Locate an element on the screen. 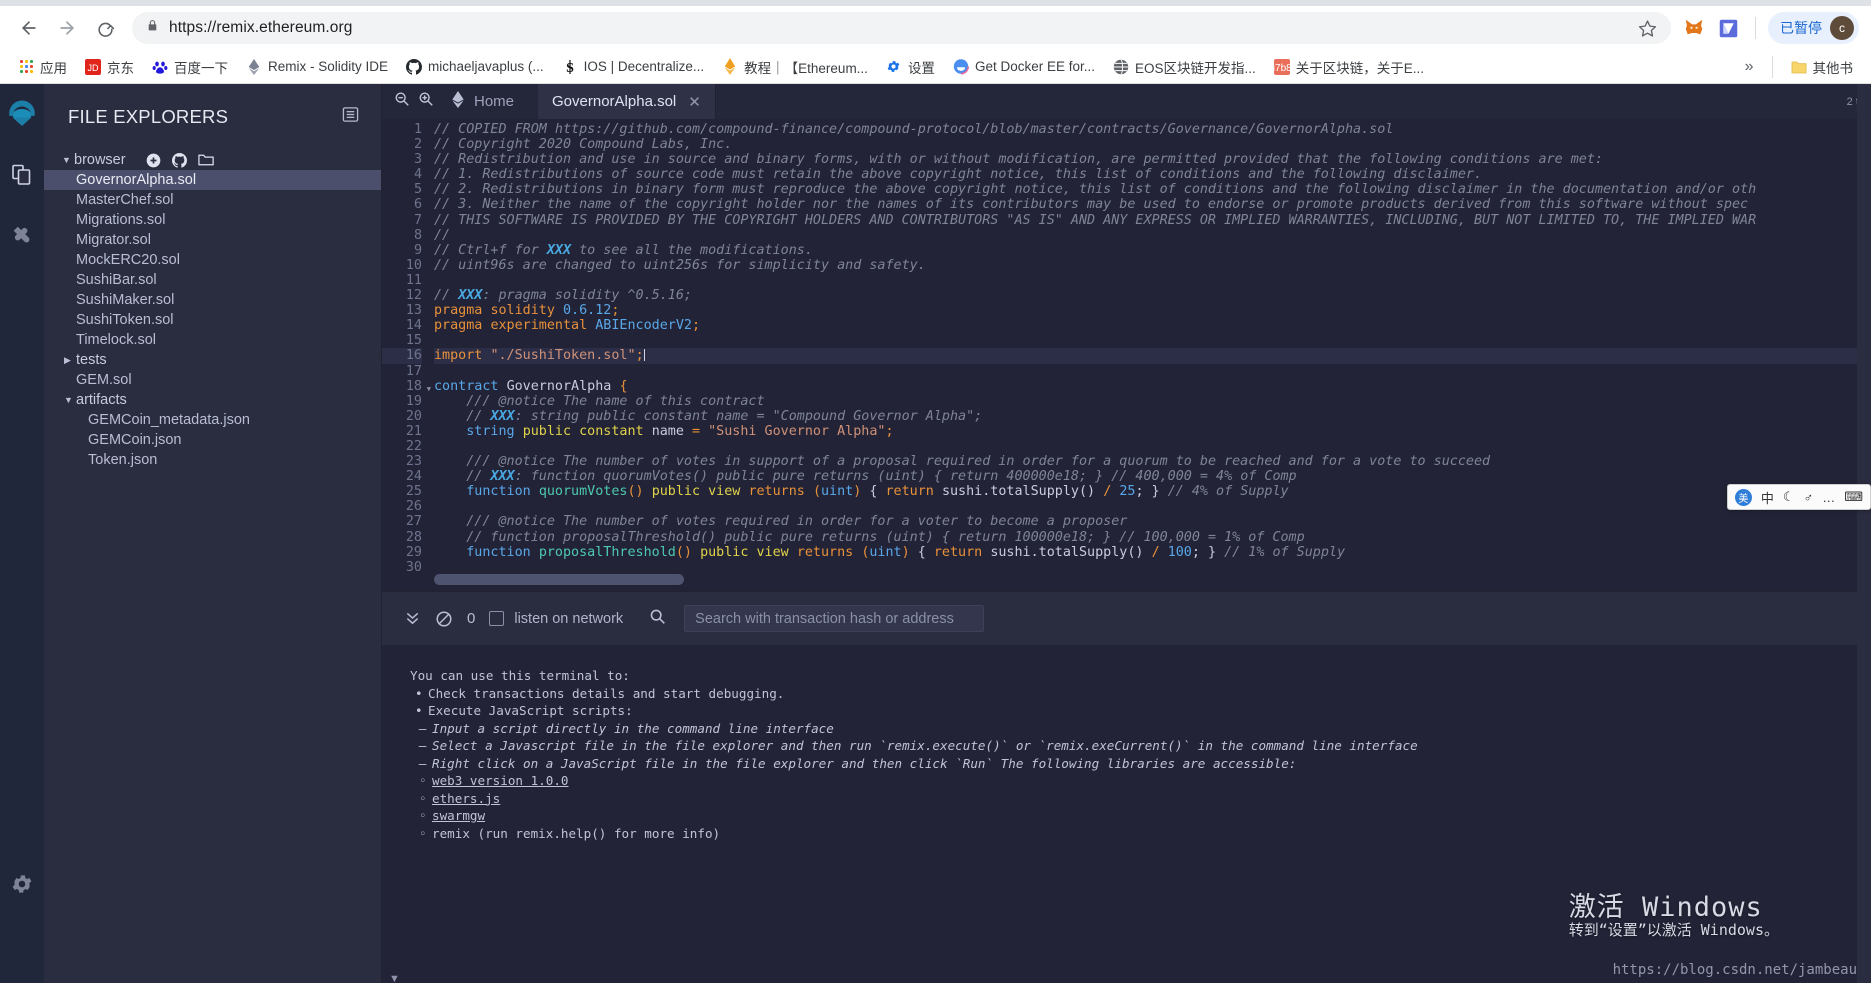 The image size is (1871, 983). bookmark-baidu: 百度一下 is located at coordinates (190, 67).